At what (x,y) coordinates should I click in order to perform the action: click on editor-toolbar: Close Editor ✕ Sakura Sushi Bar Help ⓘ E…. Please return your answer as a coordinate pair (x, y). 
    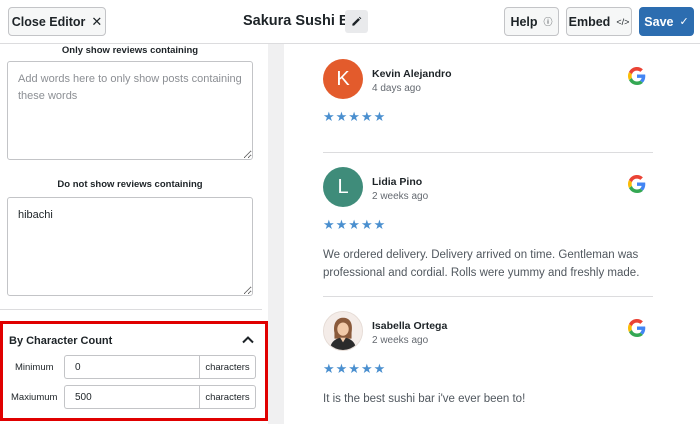
    Looking at the image, I should click on (350, 22).